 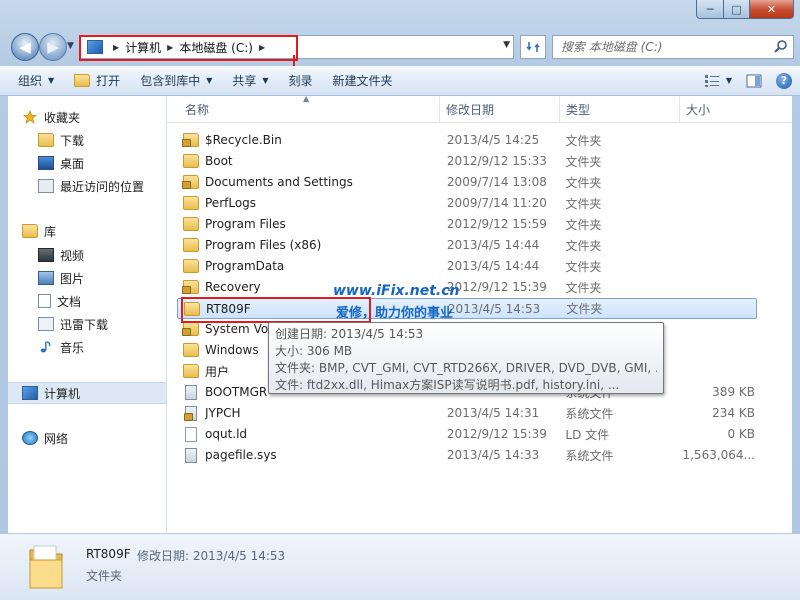 What do you see at coordinates (781, 47) in the screenshot?
I see `search-icon` at bounding box center [781, 47].